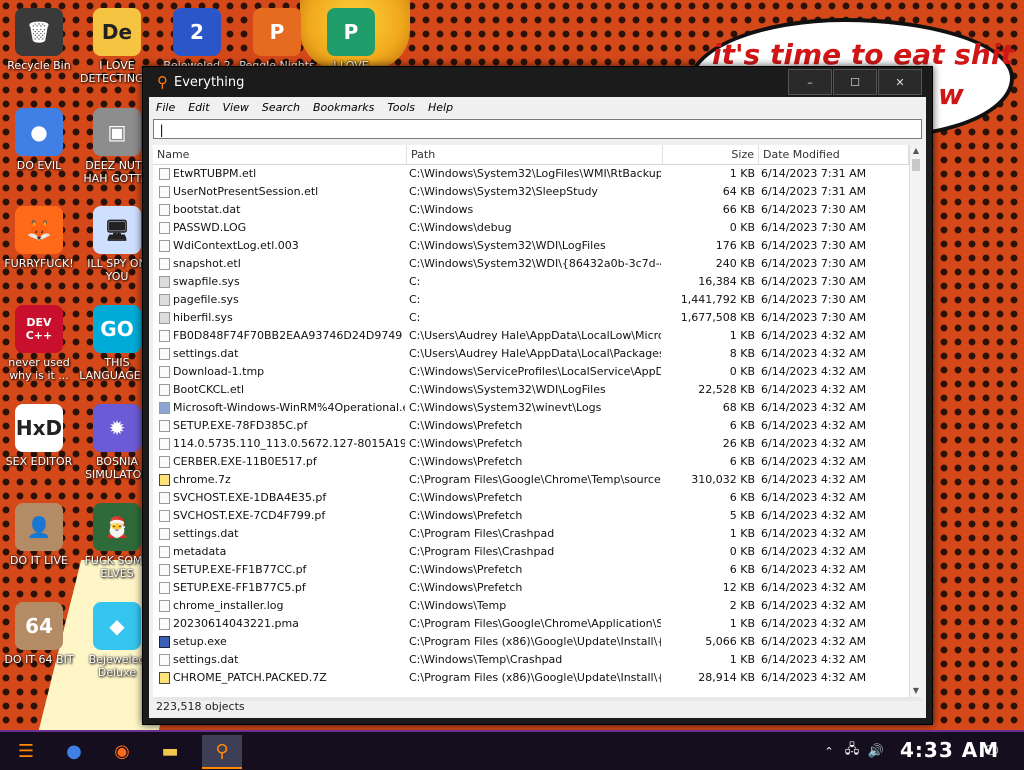  Describe the element at coordinates (916, 691) in the screenshot. I see `scroll-down-arrow-icon: ▼` at that location.